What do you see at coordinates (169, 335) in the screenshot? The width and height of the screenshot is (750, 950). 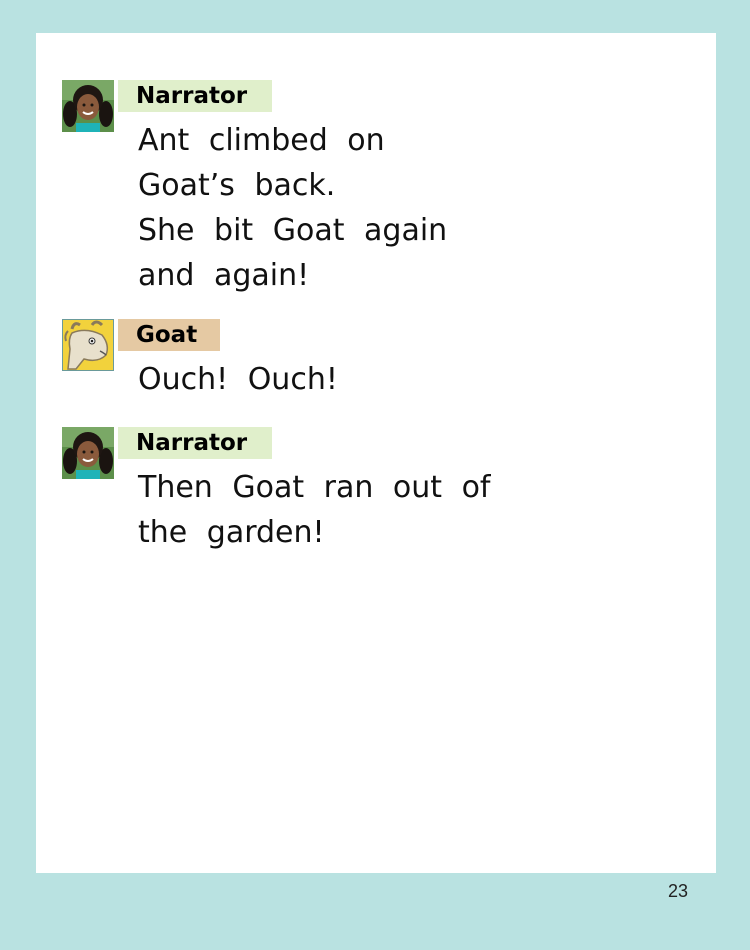 I see `speaker-name-tag: Goat` at bounding box center [169, 335].